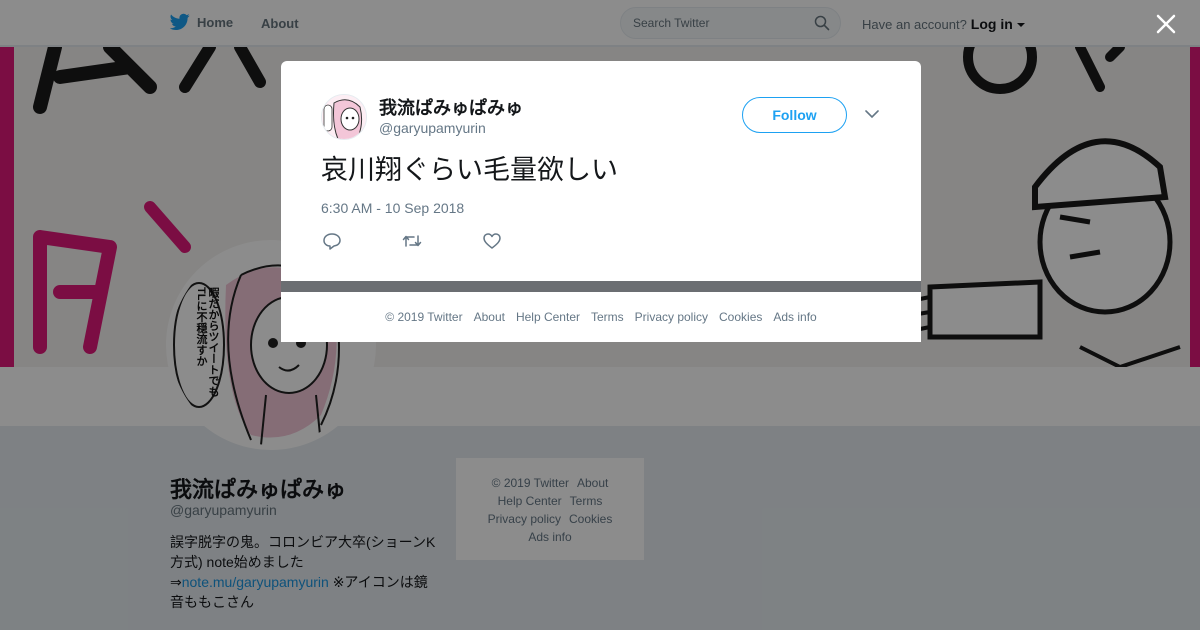  What do you see at coordinates (872, 114) in the screenshot?
I see `chevron-down-icon` at bounding box center [872, 114].